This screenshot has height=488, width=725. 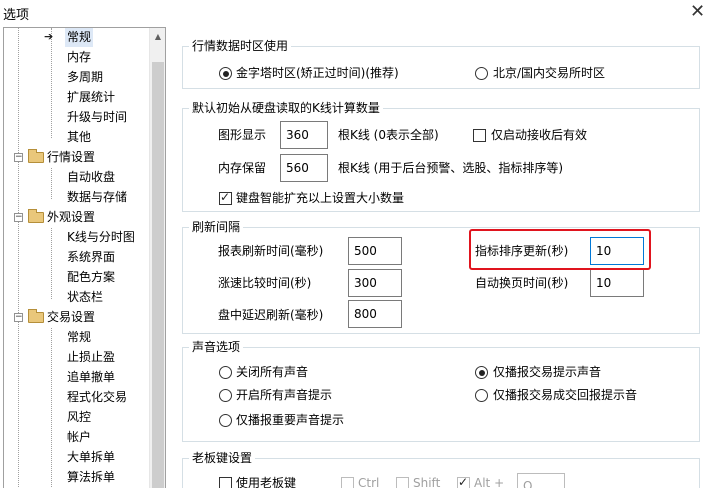 I want to click on delay-refresh-label: 盘中延迟刷新(毫秒), so click(x=271, y=315).